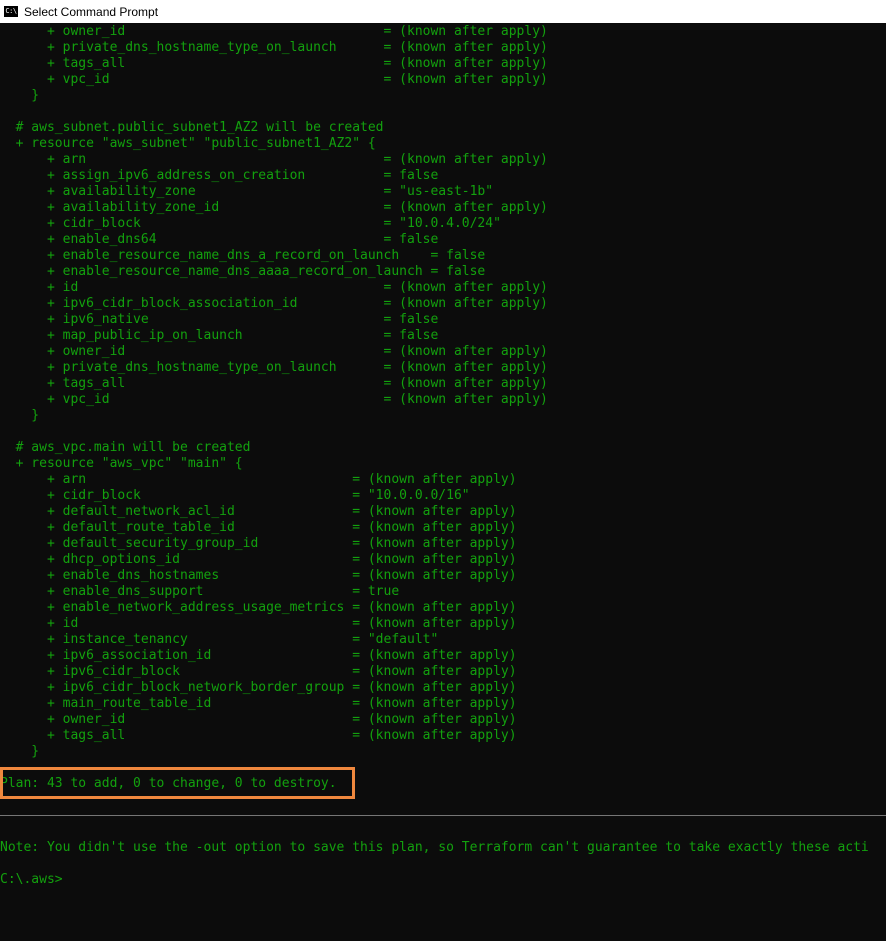 This screenshot has height=941, width=886. I want to click on console-line: + ipv6_cidr_block = (known after apply), so click(258, 671).